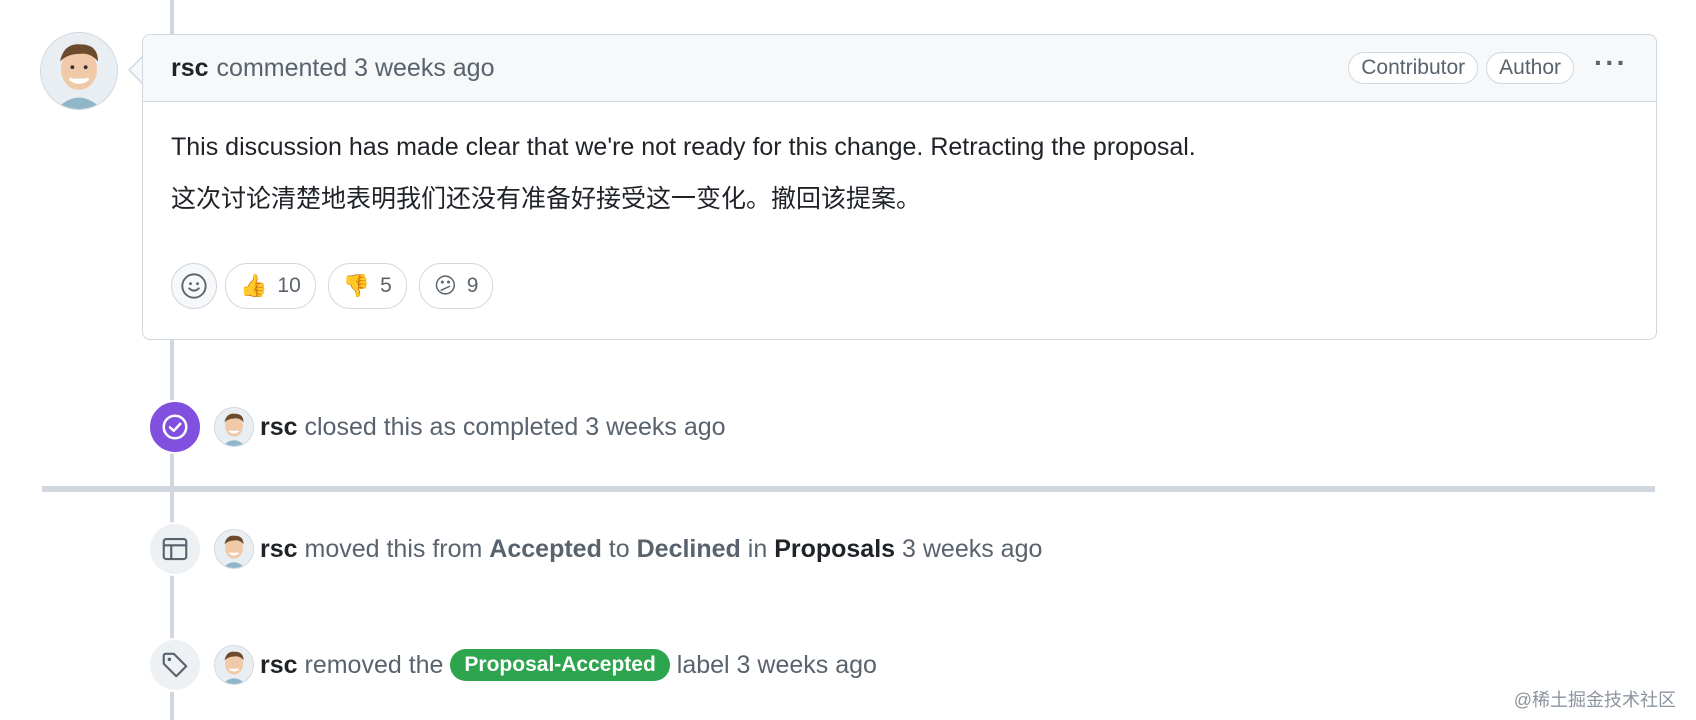 The image size is (1696, 720). Describe the element at coordinates (386, 285) in the screenshot. I see `reaction-count: 5` at that location.